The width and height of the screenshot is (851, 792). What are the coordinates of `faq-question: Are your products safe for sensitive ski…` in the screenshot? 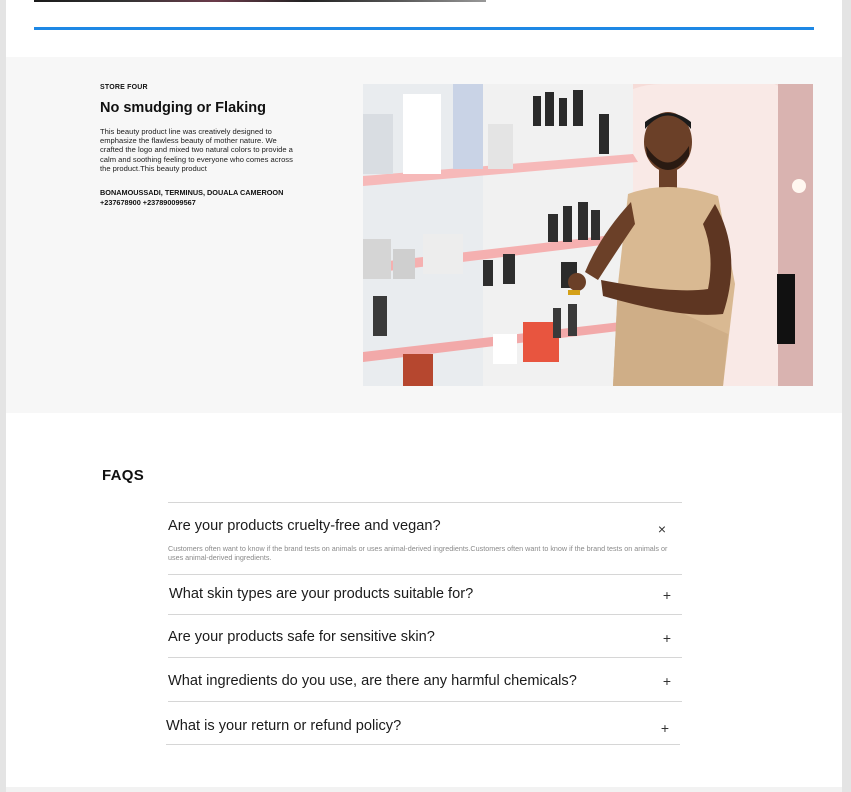 It's located at (301, 637).